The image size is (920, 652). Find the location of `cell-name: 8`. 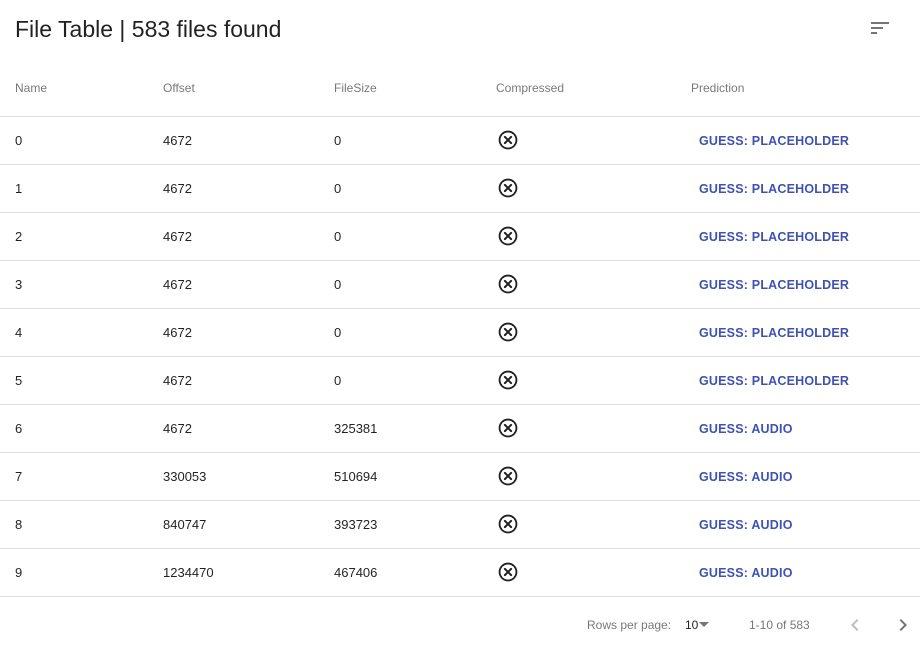

cell-name: 8 is located at coordinates (19, 524).